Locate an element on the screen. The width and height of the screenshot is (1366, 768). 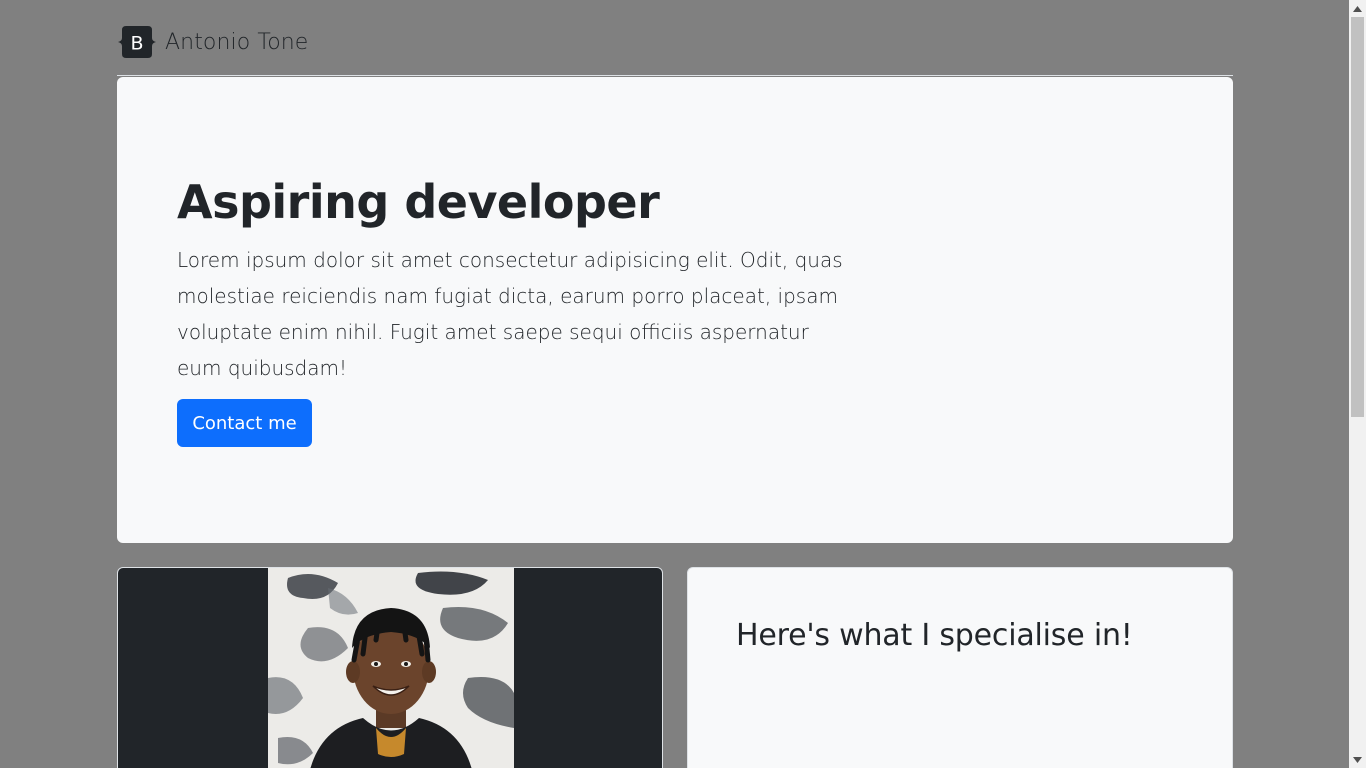
vertical-scrollbar is located at coordinates (1357, 384).